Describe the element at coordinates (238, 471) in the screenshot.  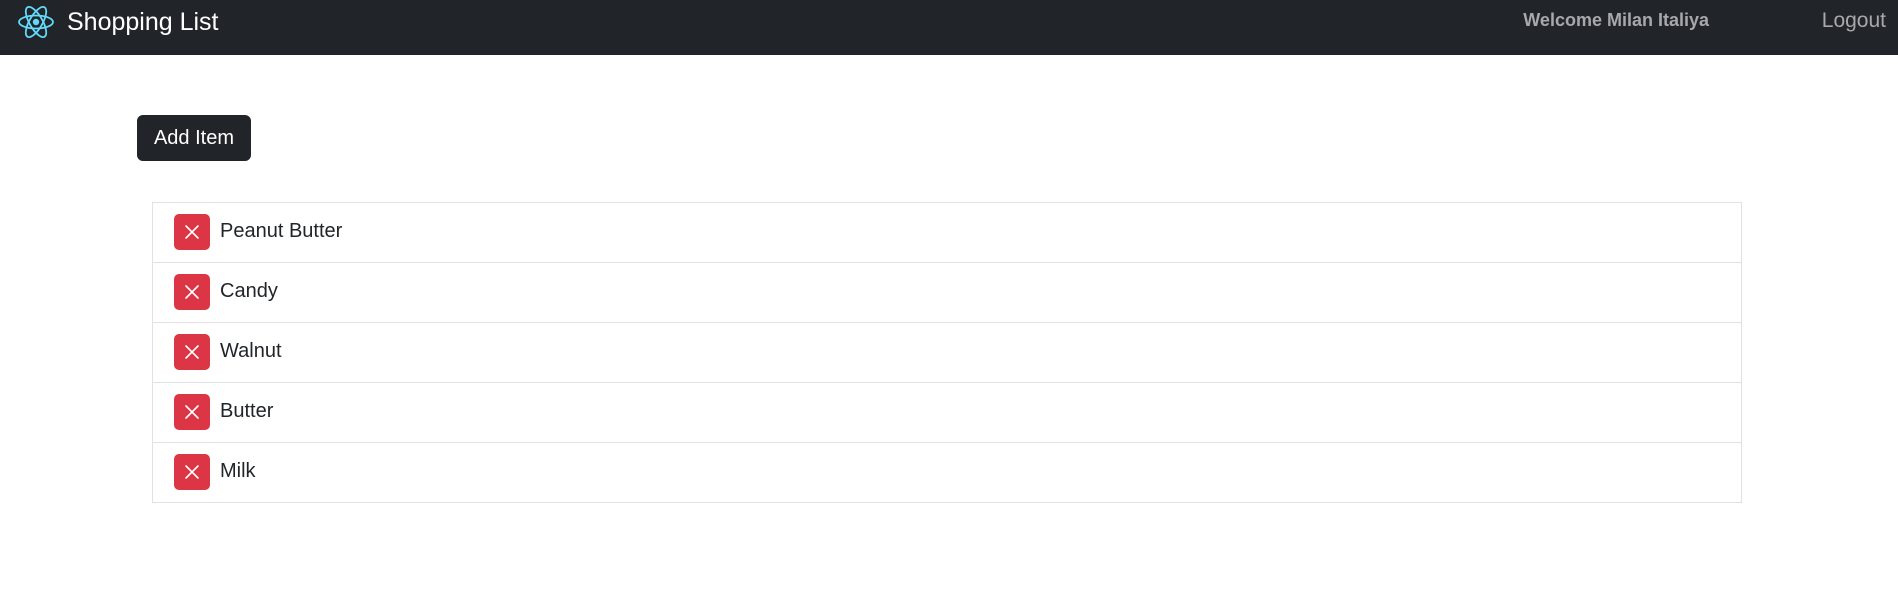
I see `item-label: Milk` at that location.